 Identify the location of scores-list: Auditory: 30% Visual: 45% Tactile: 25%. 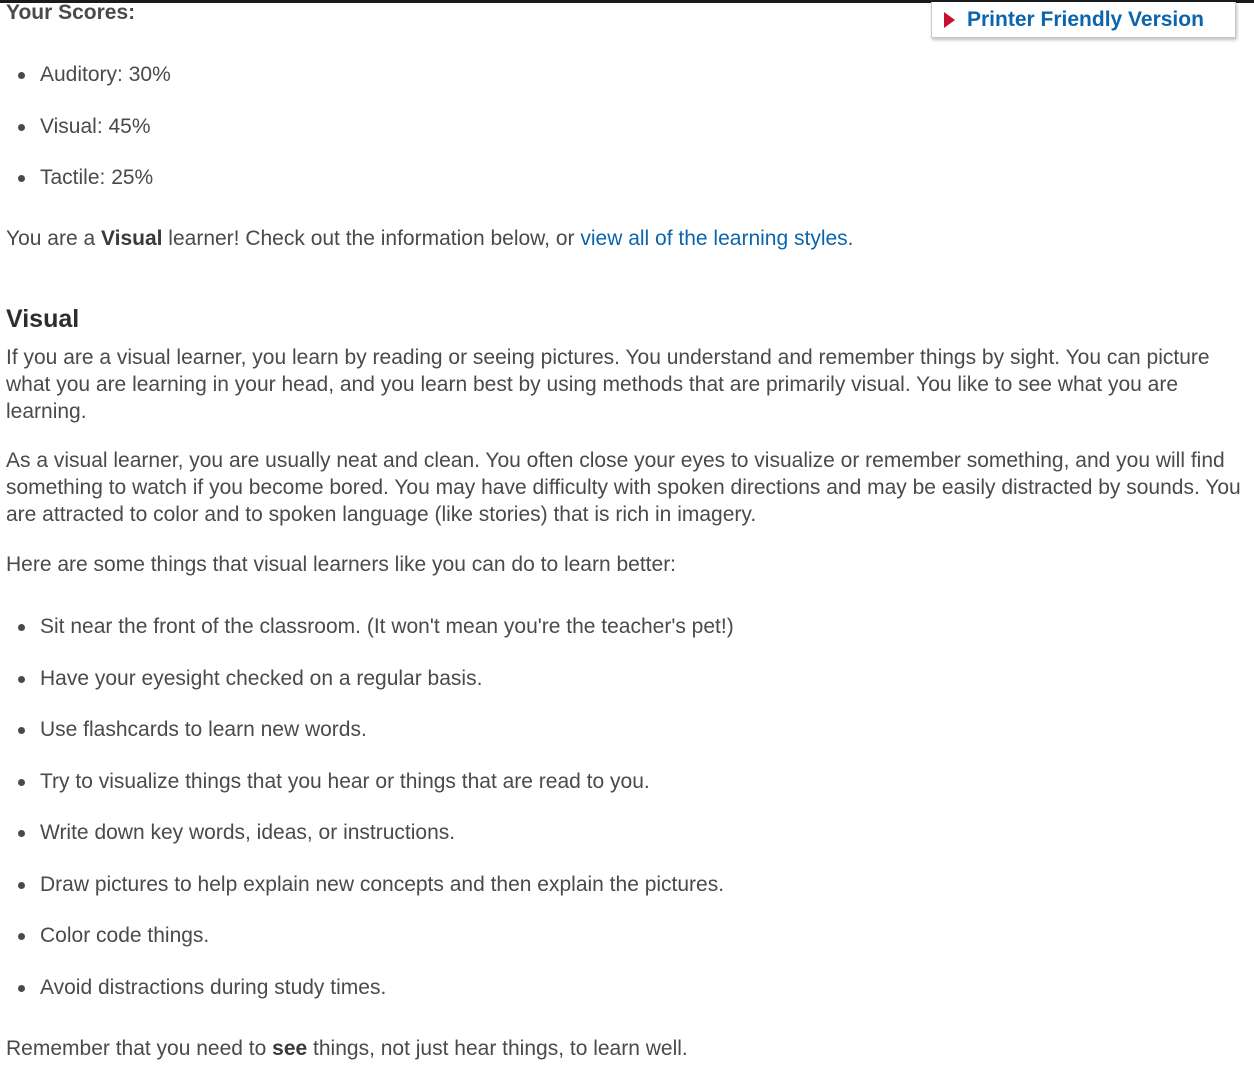
(85, 139).